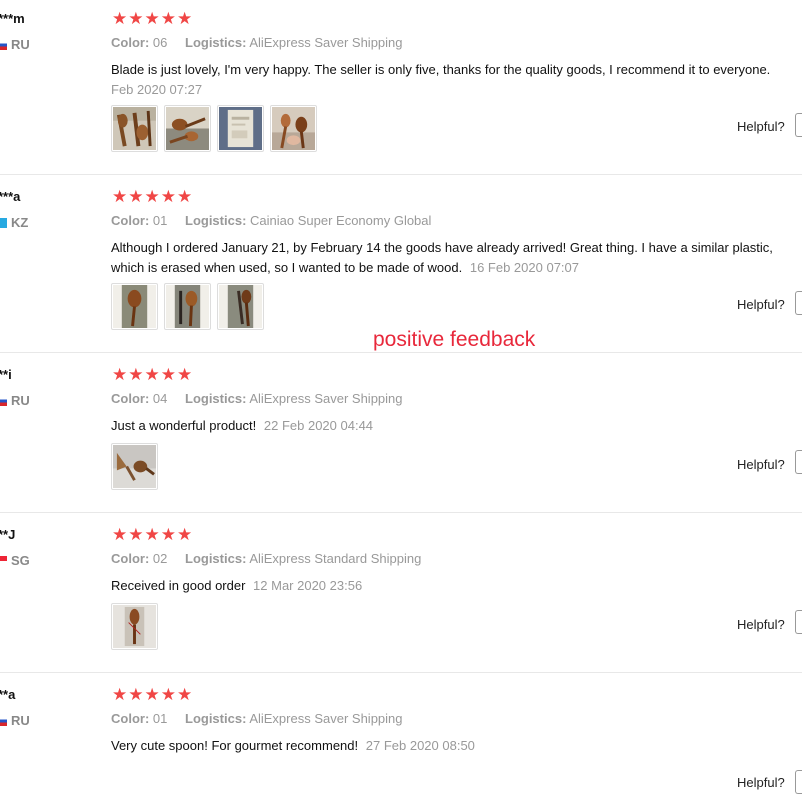  I want to click on spoon-side-photo, so click(187, 306).